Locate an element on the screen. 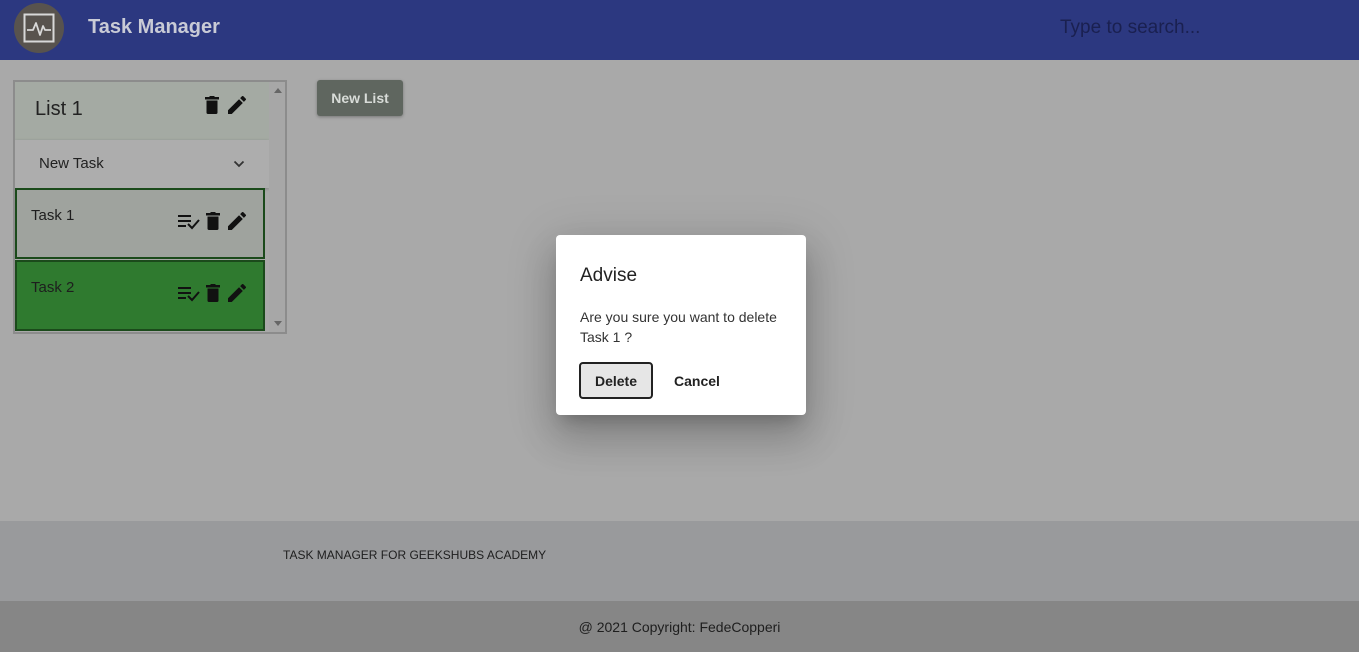 The image size is (1359, 652). new-task-expander: New Task is located at coordinates (142, 164).